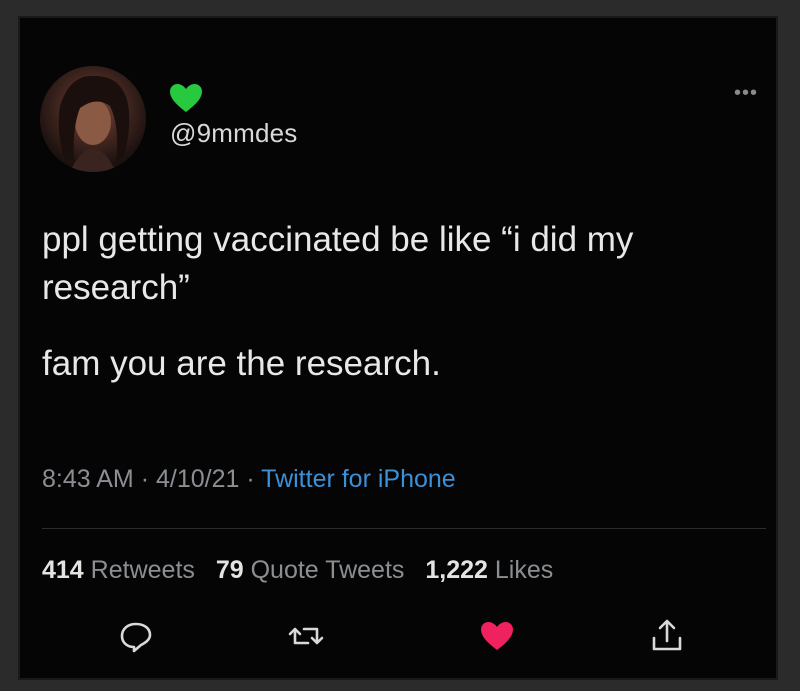 This screenshot has width=800, height=691. What do you see at coordinates (667, 636) in the screenshot?
I see `share-icon` at bounding box center [667, 636].